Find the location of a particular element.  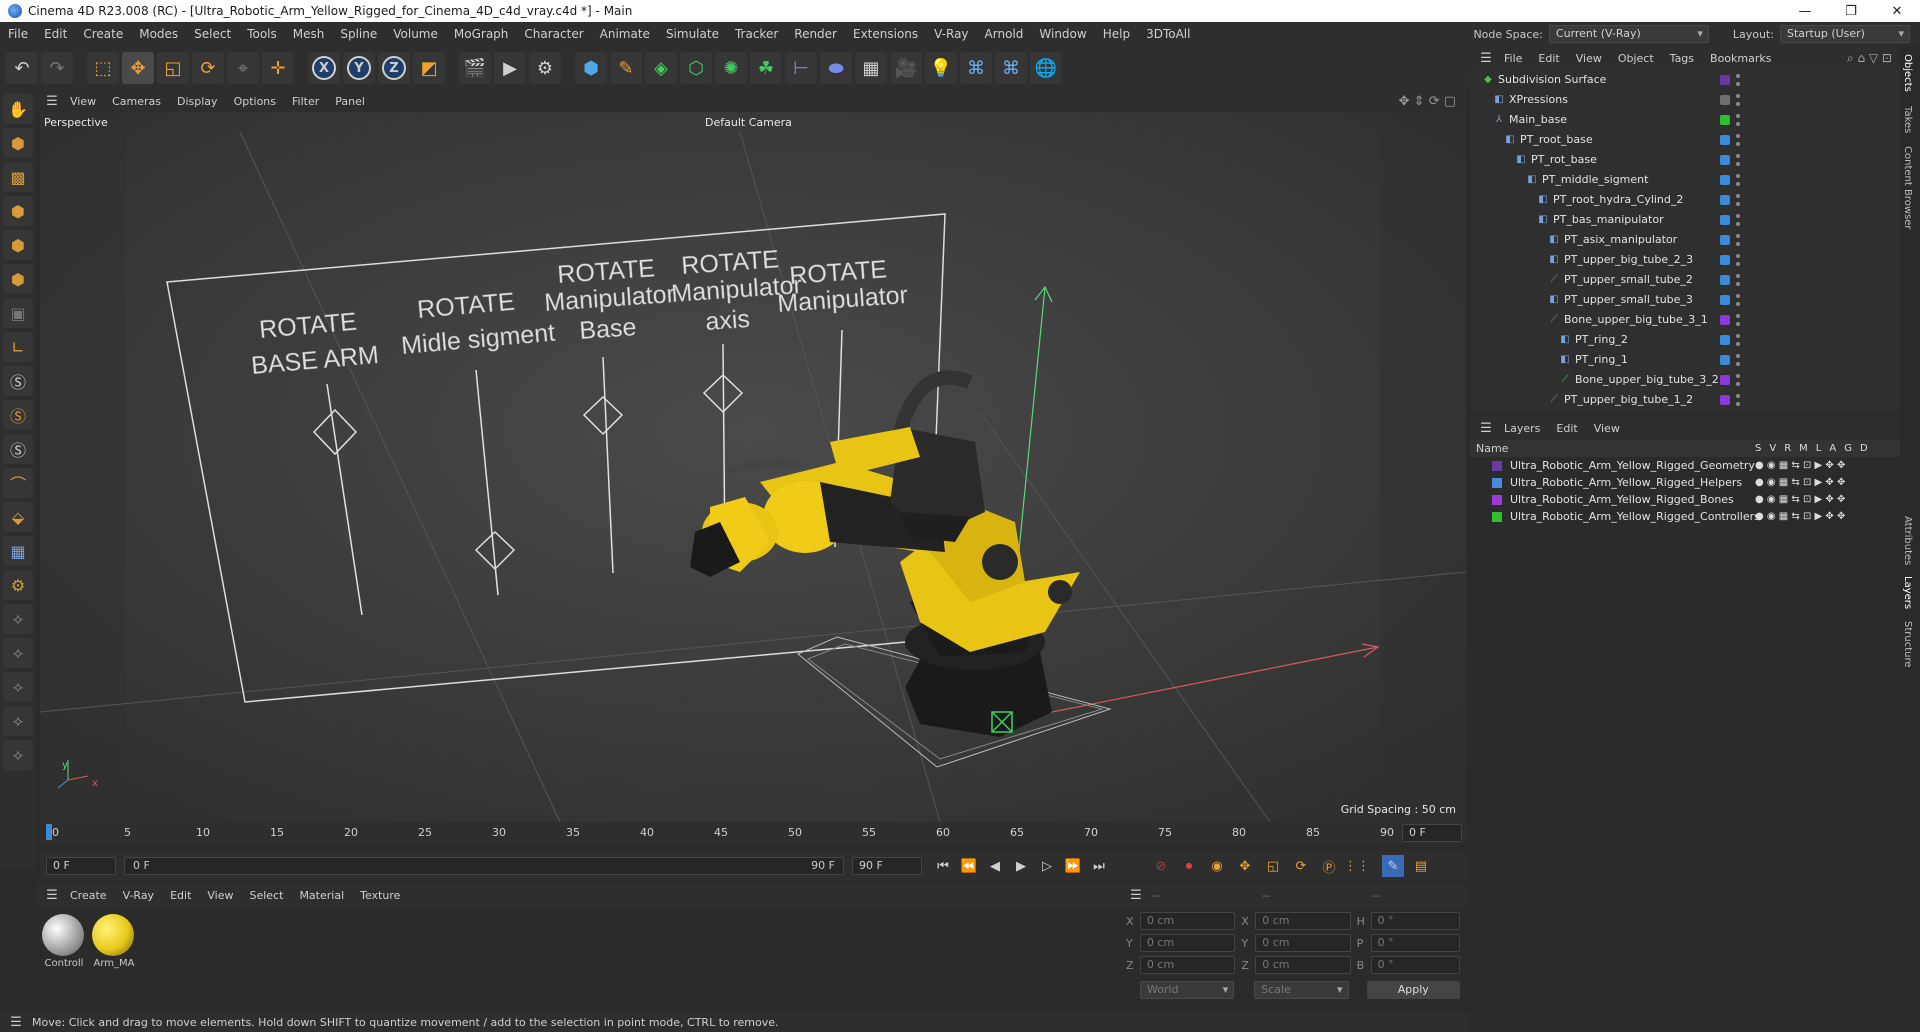

prev-key-icon: ⏪ is located at coordinates (969, 866).